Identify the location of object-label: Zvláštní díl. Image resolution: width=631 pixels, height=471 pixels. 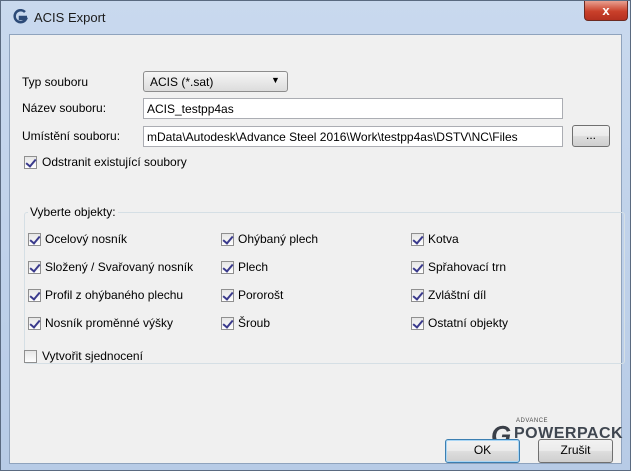
(457, 295).